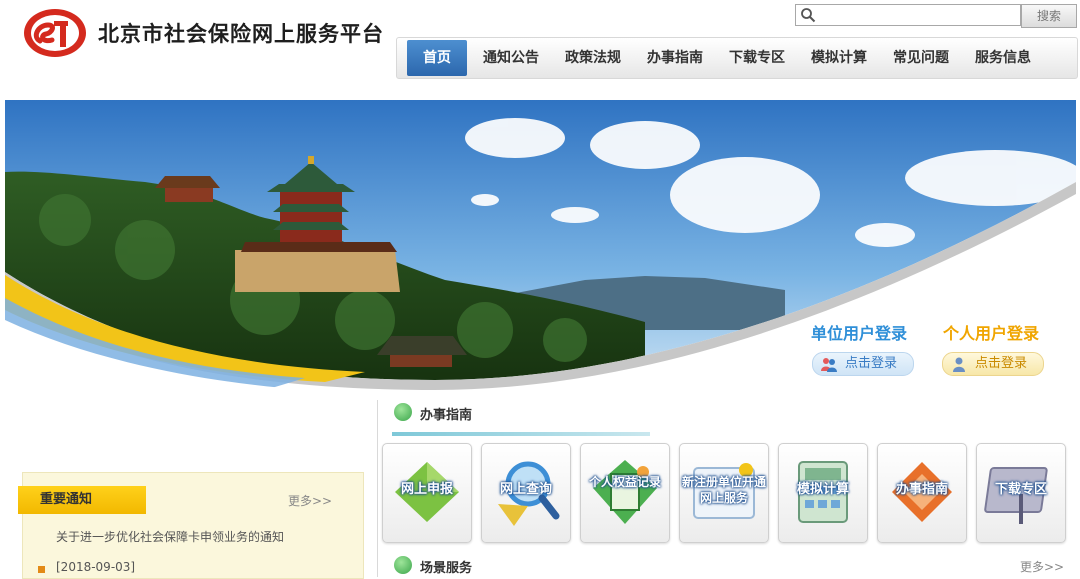  I want to click on main-nav: 首页 通知公告 政策法规 办事指南 下载专区 模拟计算 常见问题 服务信息, so click(737, 58).